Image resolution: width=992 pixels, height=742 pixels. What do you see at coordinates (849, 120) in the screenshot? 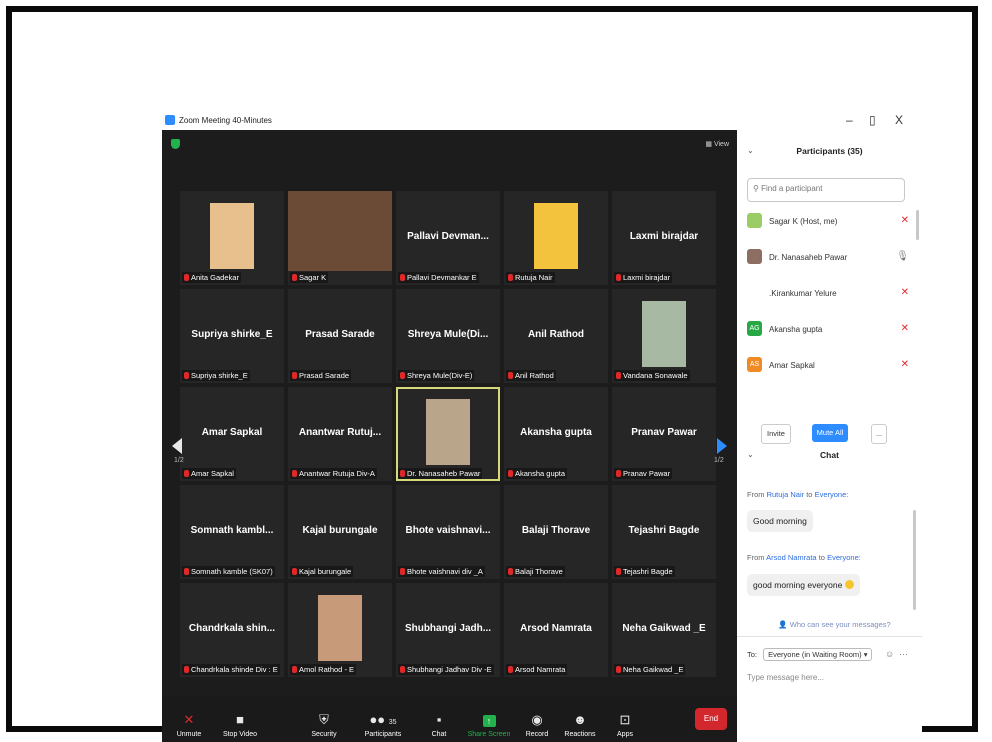
I see `minimize-button: –` at bounding box center [849, 120].